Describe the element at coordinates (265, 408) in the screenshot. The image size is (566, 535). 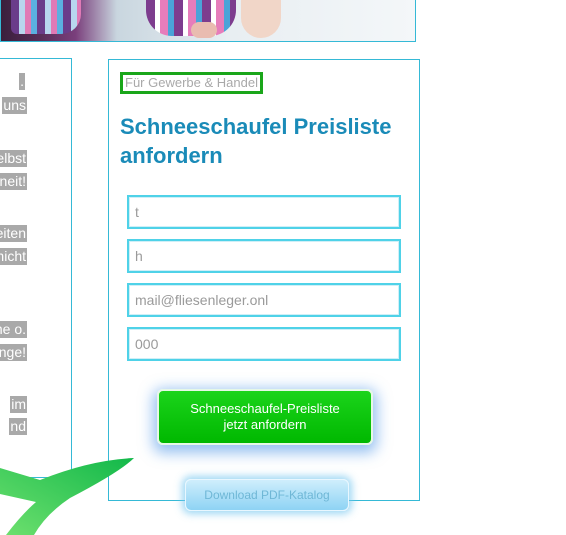
I see `submit-label-line1: Schneeschaufel-Preisliste` at that location.